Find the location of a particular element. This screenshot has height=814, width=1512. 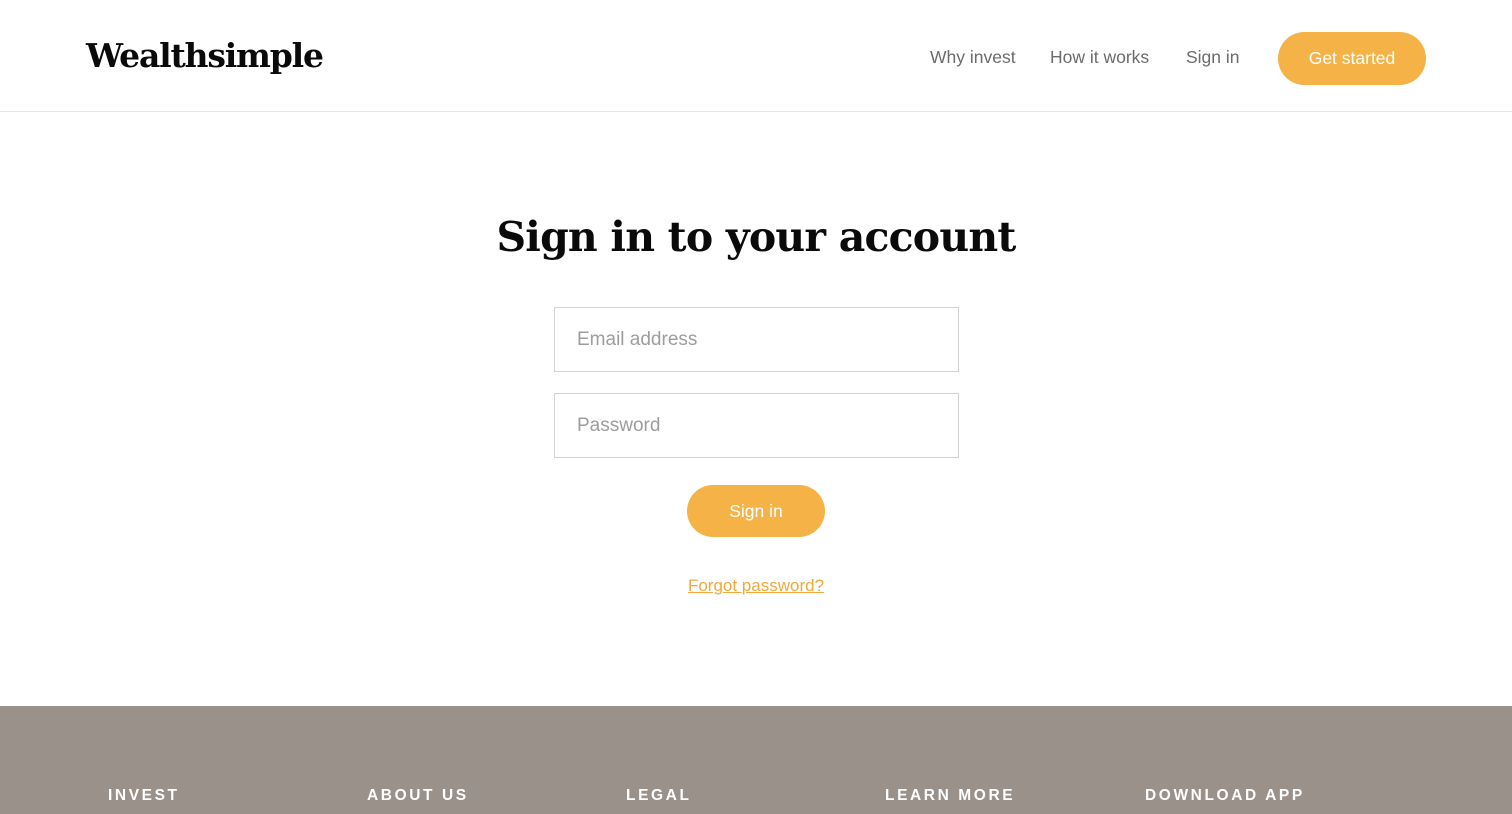

footer-heading-about-us: ABOUT US is located at coordinates (418, 795).